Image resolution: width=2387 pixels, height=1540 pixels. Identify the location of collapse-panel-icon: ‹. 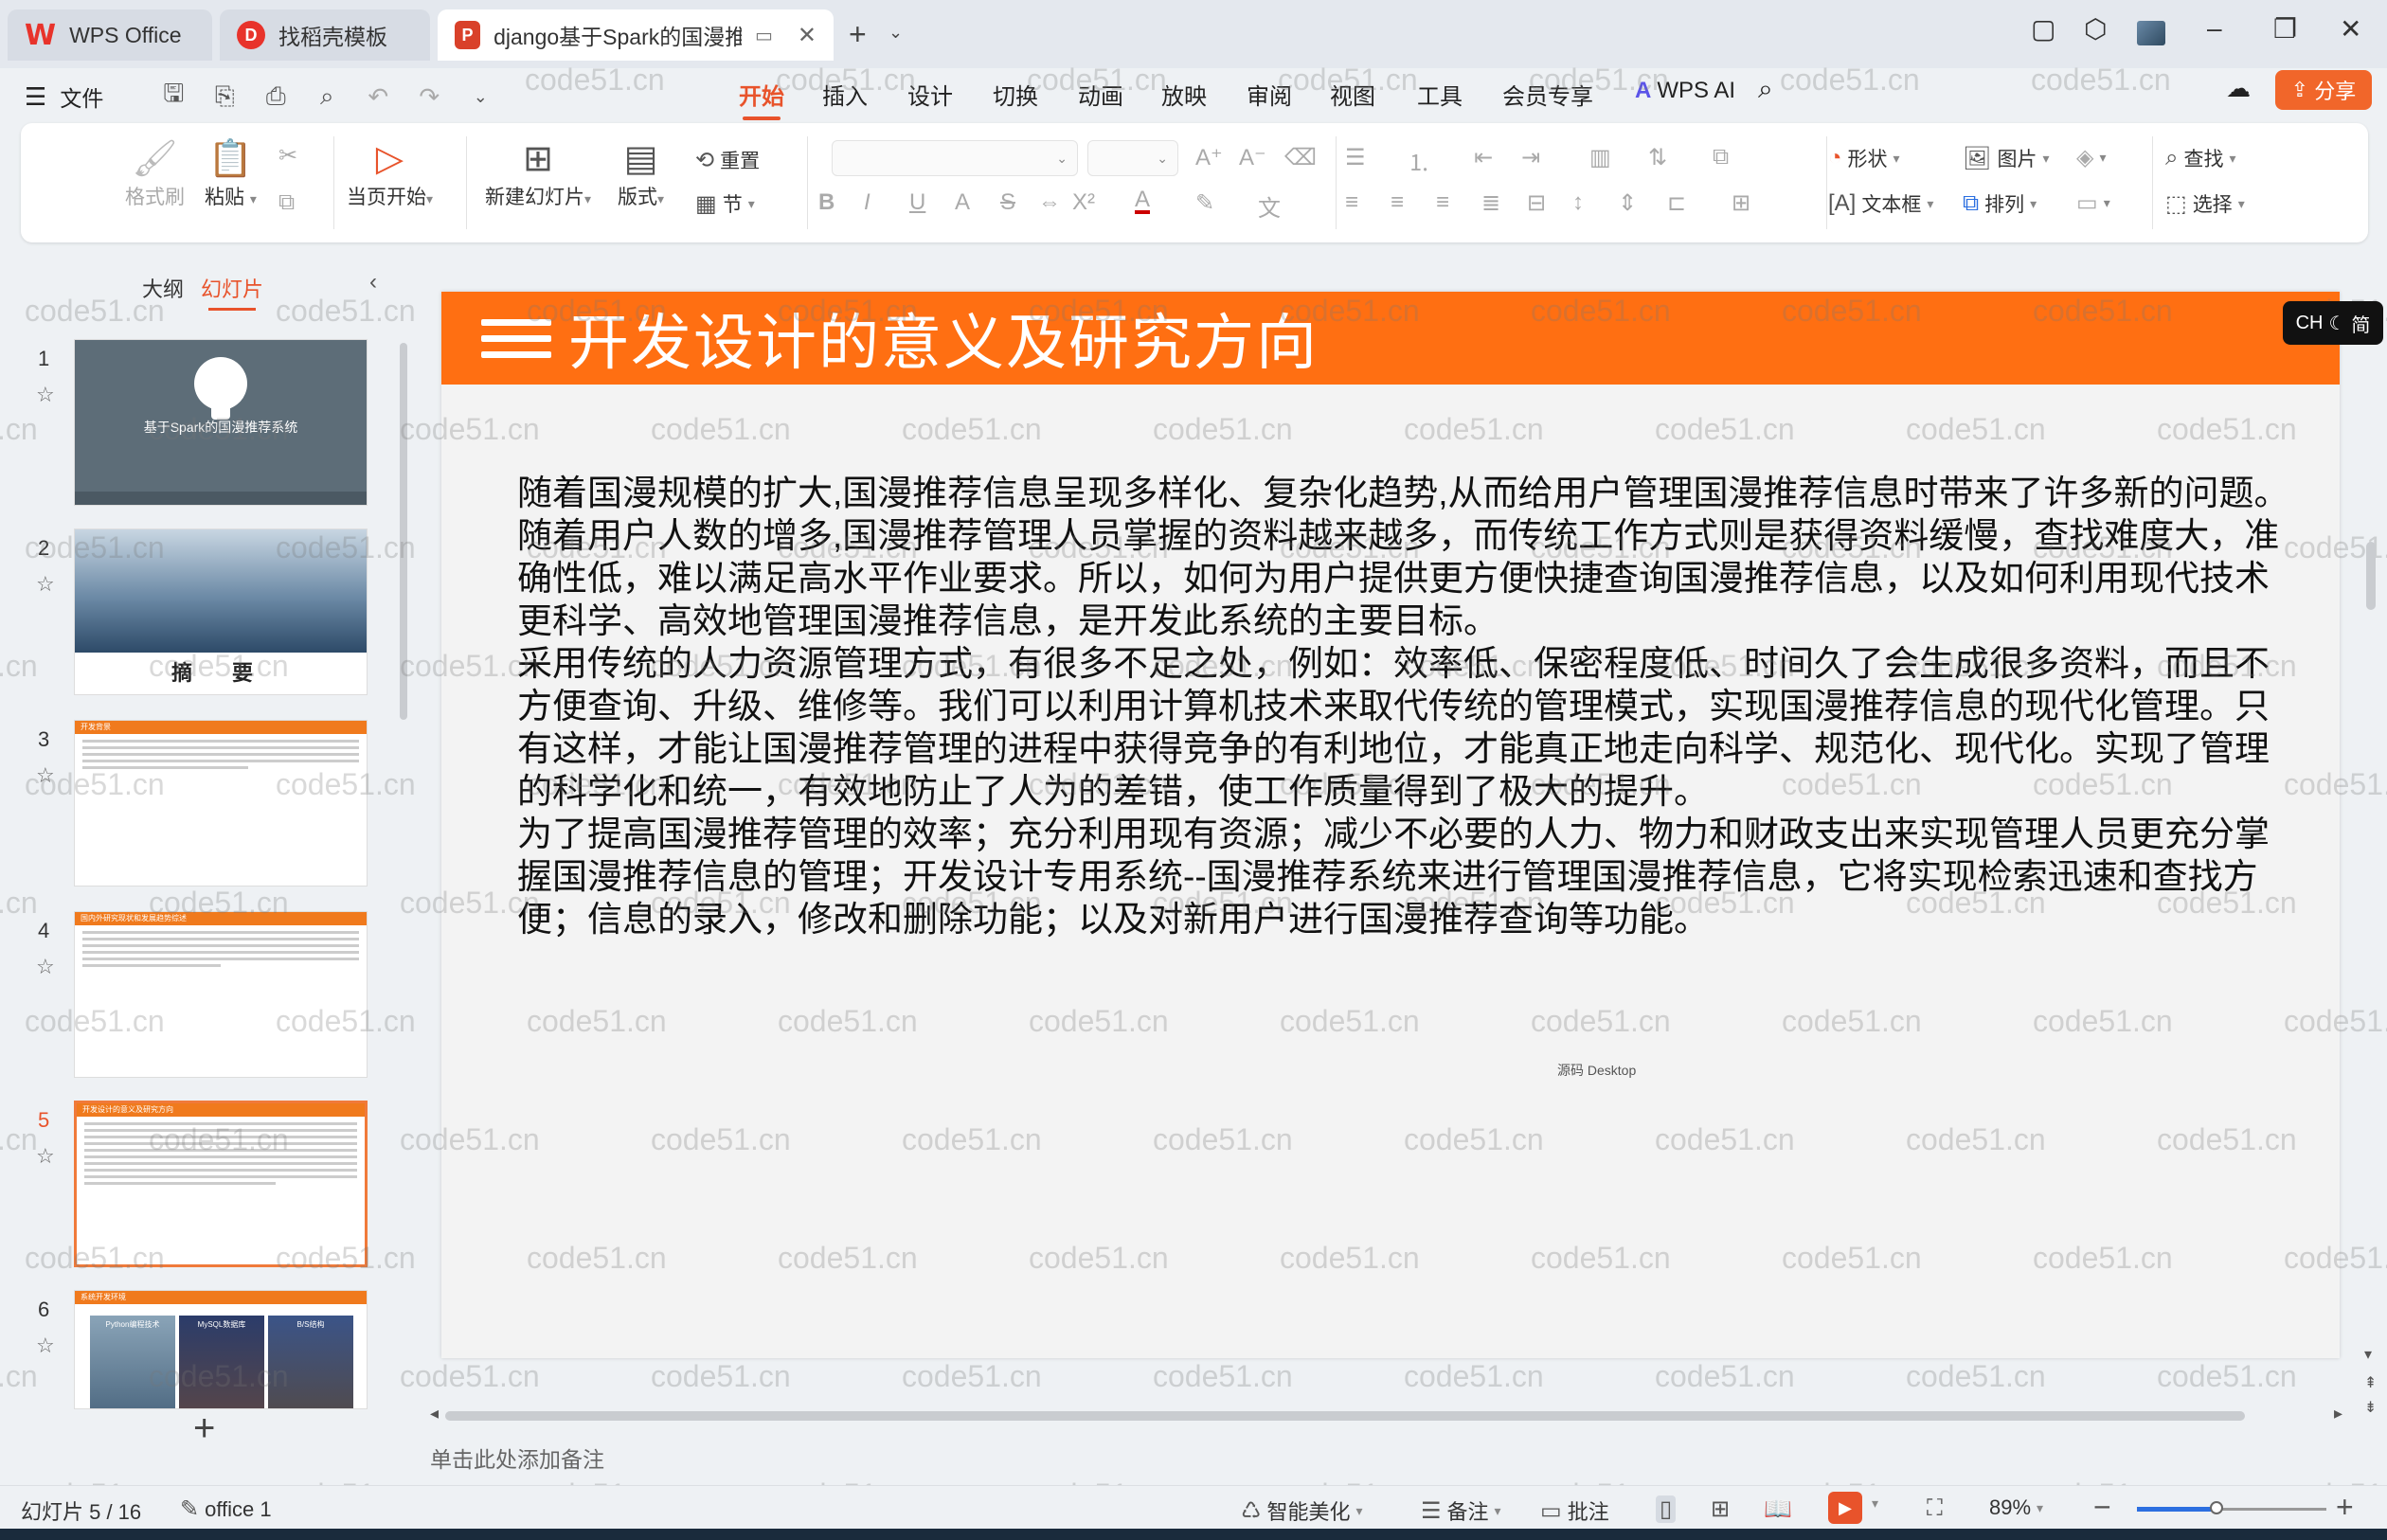
(373, 282).